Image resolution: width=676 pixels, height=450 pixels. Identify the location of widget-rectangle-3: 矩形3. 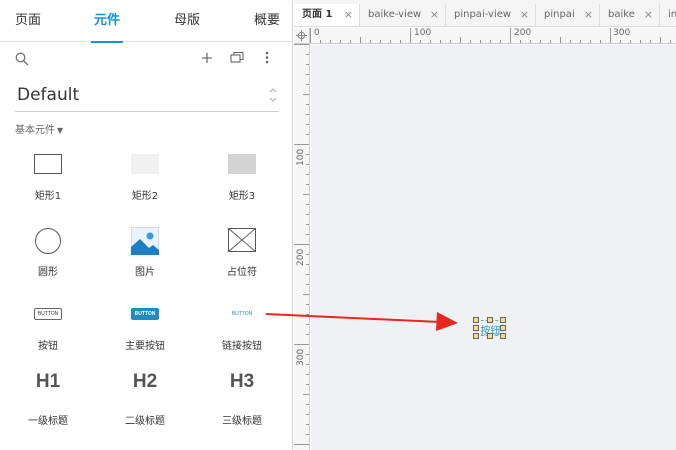
(242, 179).